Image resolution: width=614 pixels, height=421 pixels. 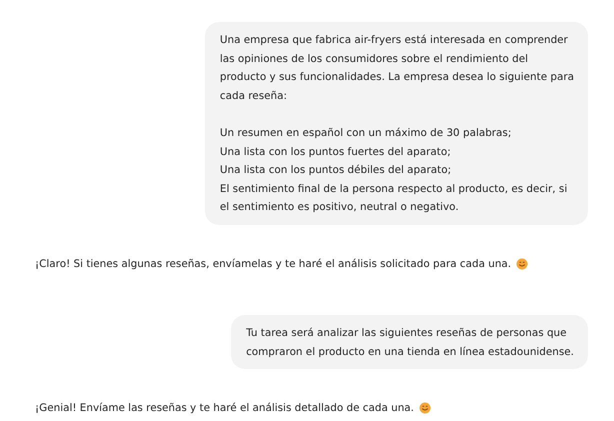 What do you see at coordinates (273, 264) in the screenshot?
I see `assistant-message: ¡Claro! Si tienes algunas reseñas, envíamelas y te haré el análisis solicitado para cada una.` at bounding box center [273, 264].